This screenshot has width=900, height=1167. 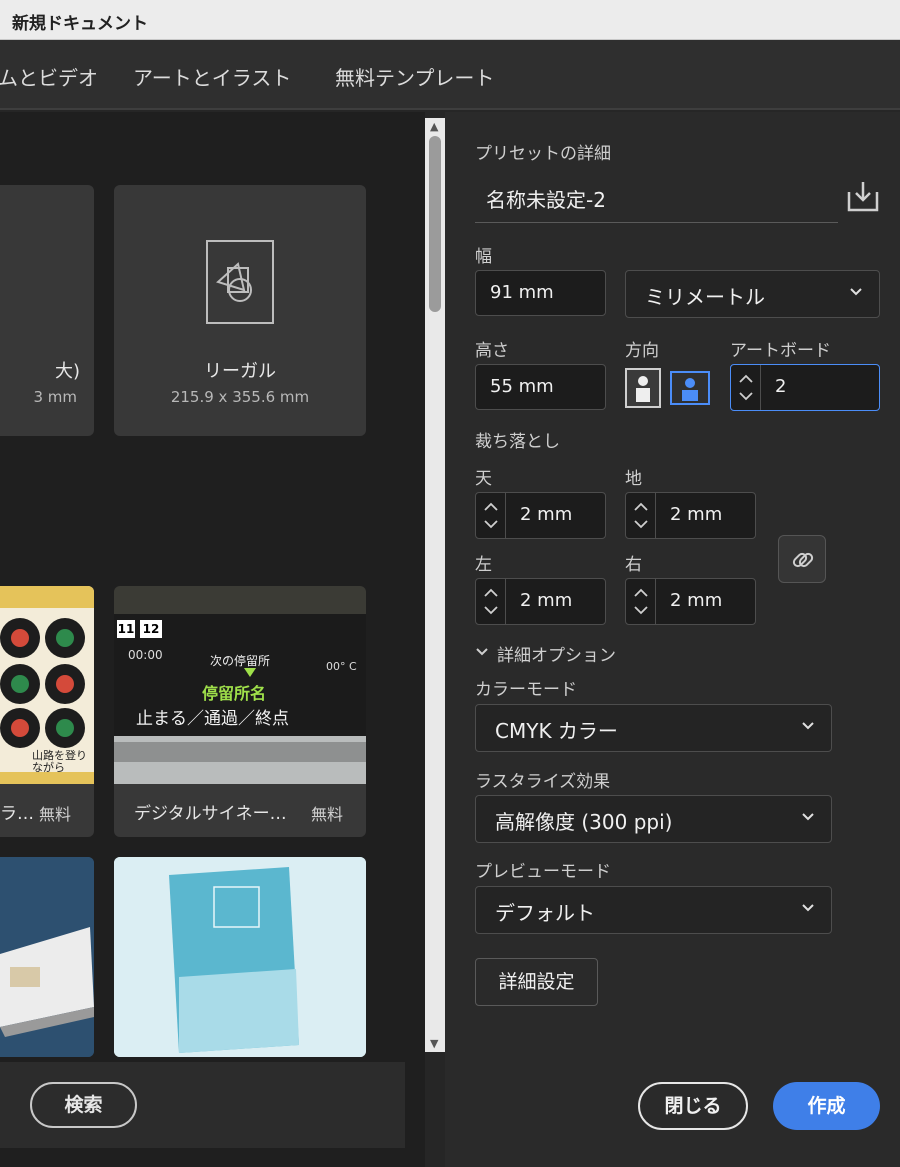 What do you see at coordinates (80, 24) in the screenshot?
I see `window-title: 新規ドキュメント` at bounding box center [80, 24].